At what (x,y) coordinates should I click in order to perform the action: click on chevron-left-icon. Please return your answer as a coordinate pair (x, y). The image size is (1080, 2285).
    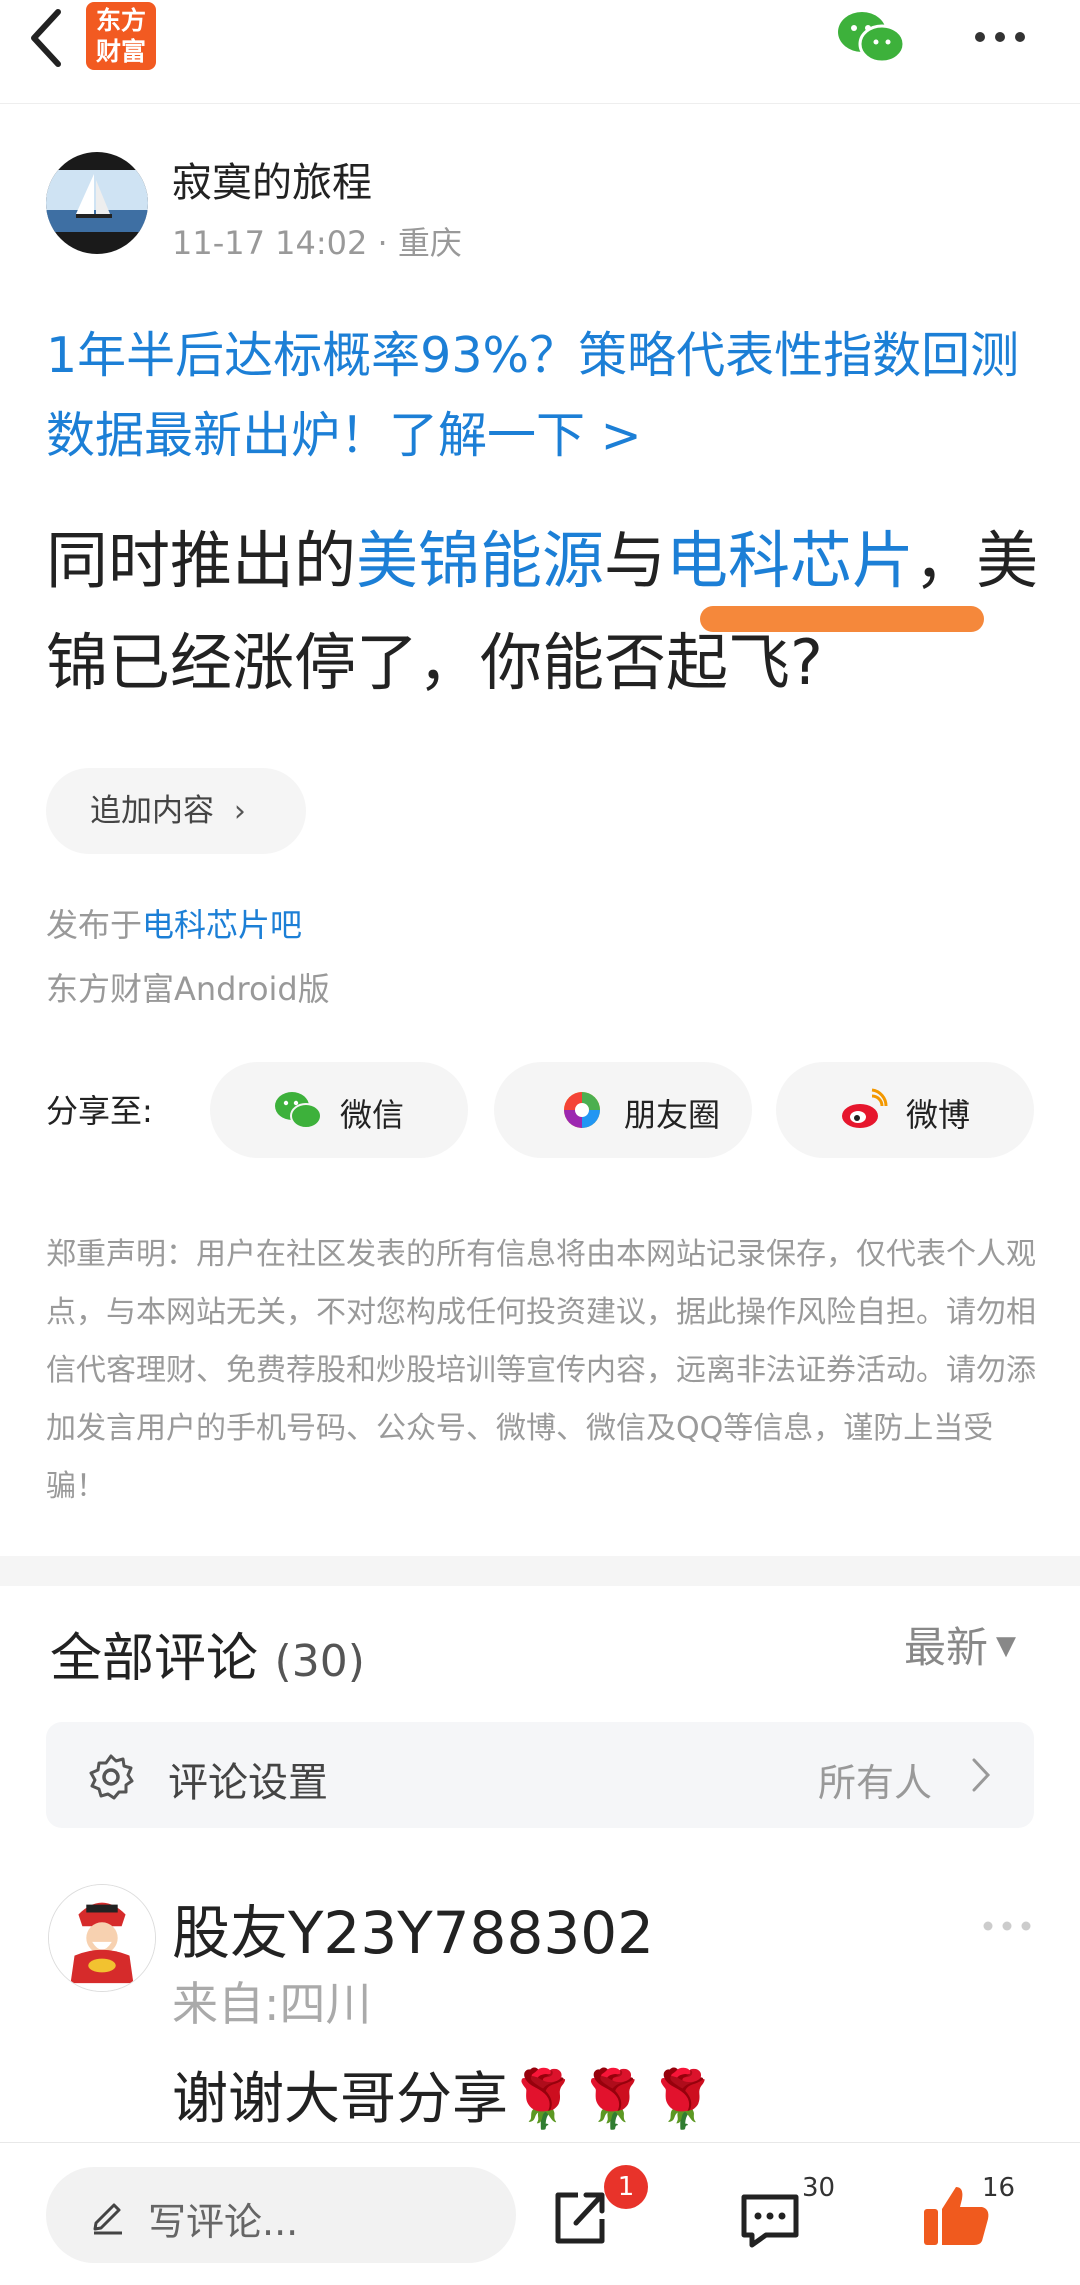
    Looking at the image, I should click on (50, 38).